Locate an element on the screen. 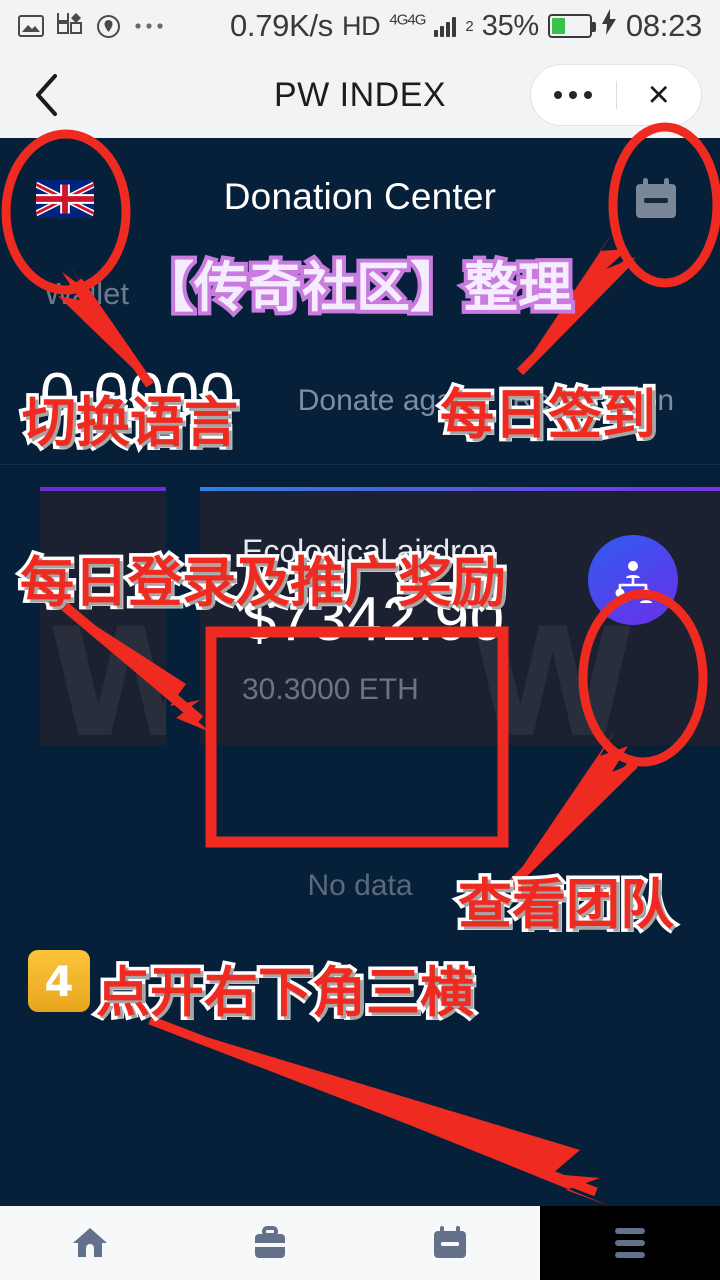 This screenshot has height=1280, width=720. clock: 08:23 is located at coordinates (663, 25).